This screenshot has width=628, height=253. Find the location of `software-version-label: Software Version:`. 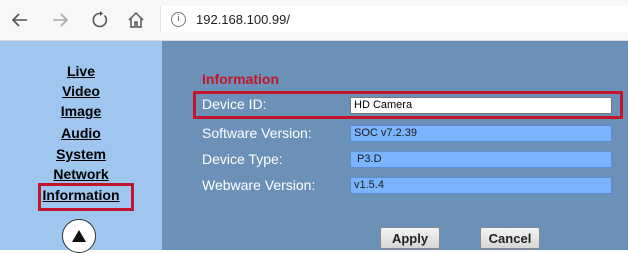

software-version-label: Software Version: is located at coordinates (257, 133).